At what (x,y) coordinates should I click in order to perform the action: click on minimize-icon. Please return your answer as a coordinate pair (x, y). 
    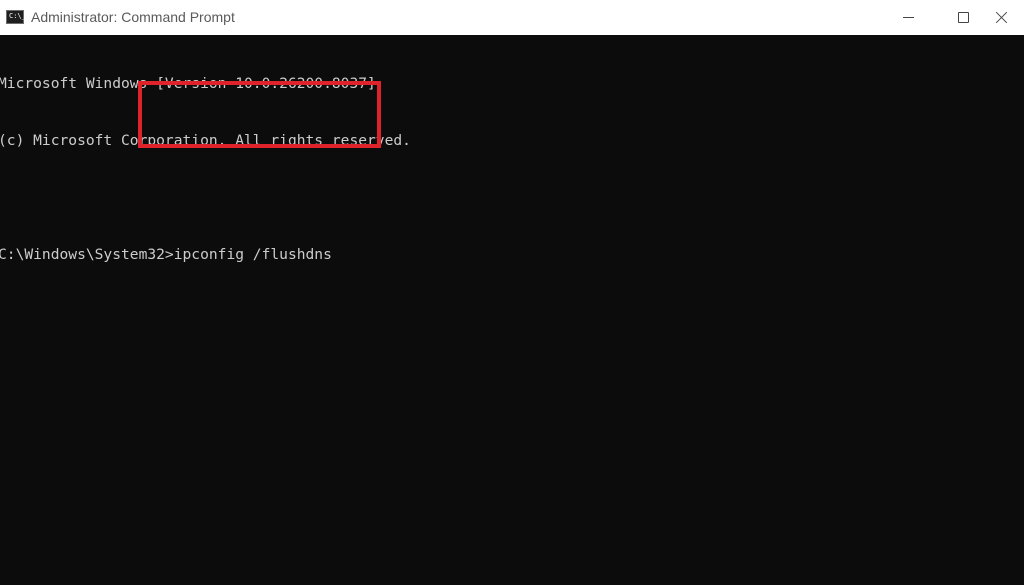
    Looking at the image, I should click on (908, 17).